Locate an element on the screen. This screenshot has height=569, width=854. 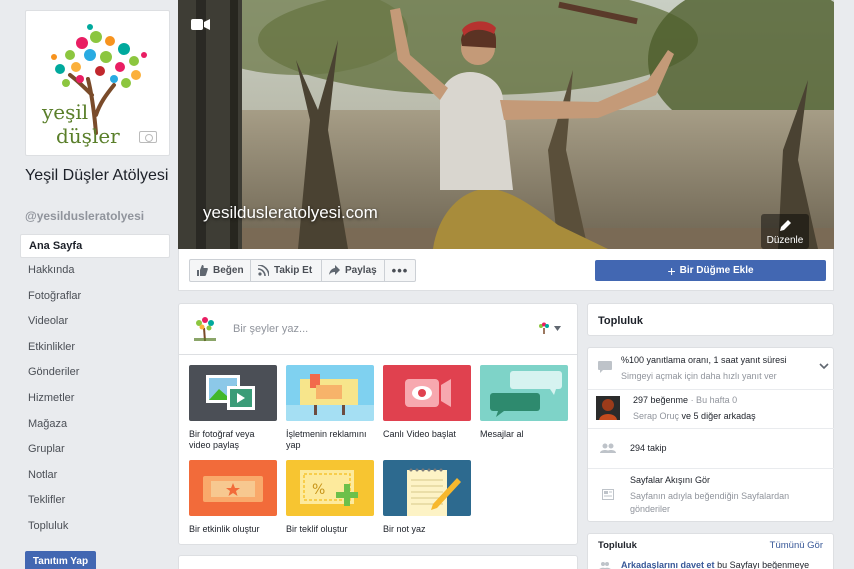
invite-rest-text: bu Sayfayı beğenmeye is located at coordinates (763, 564).